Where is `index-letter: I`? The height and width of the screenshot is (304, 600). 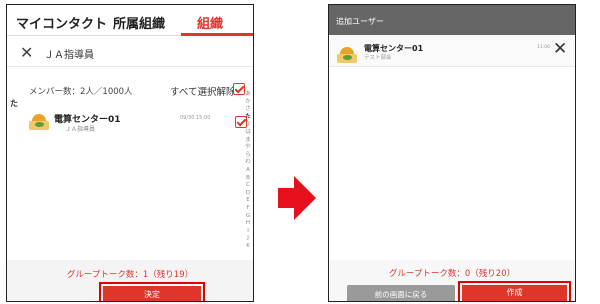 index-letter: I is located at coordinates (248, 232).